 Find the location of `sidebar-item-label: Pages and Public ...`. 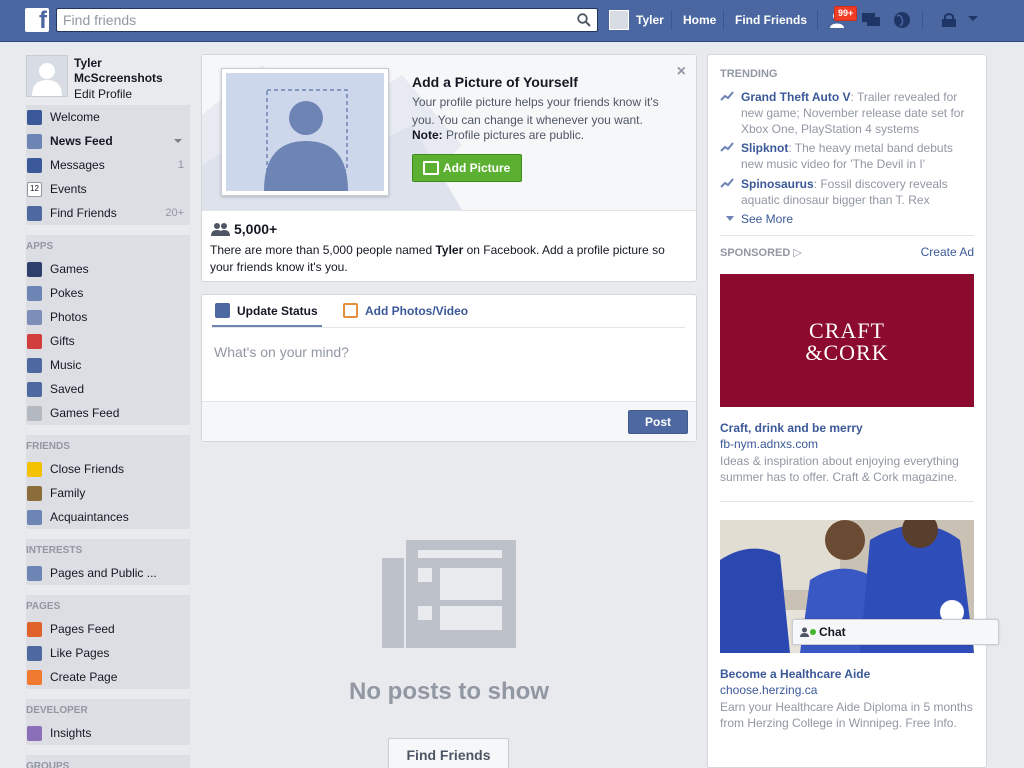

sidebar-item-label: Pages and Public ... is located at coordinates (103, 573).